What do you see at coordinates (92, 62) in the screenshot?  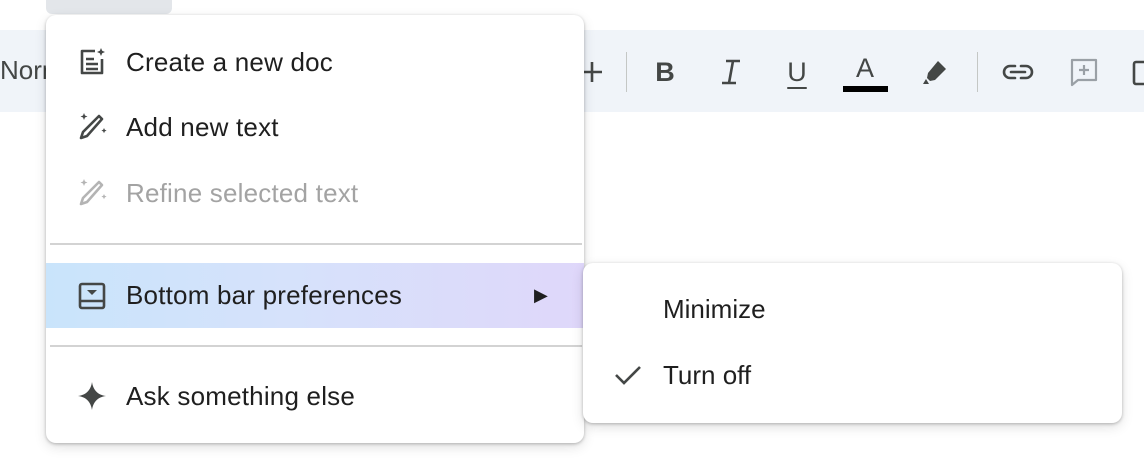 I see `doc-sparkle-icon` at bounding box center [92, 62].